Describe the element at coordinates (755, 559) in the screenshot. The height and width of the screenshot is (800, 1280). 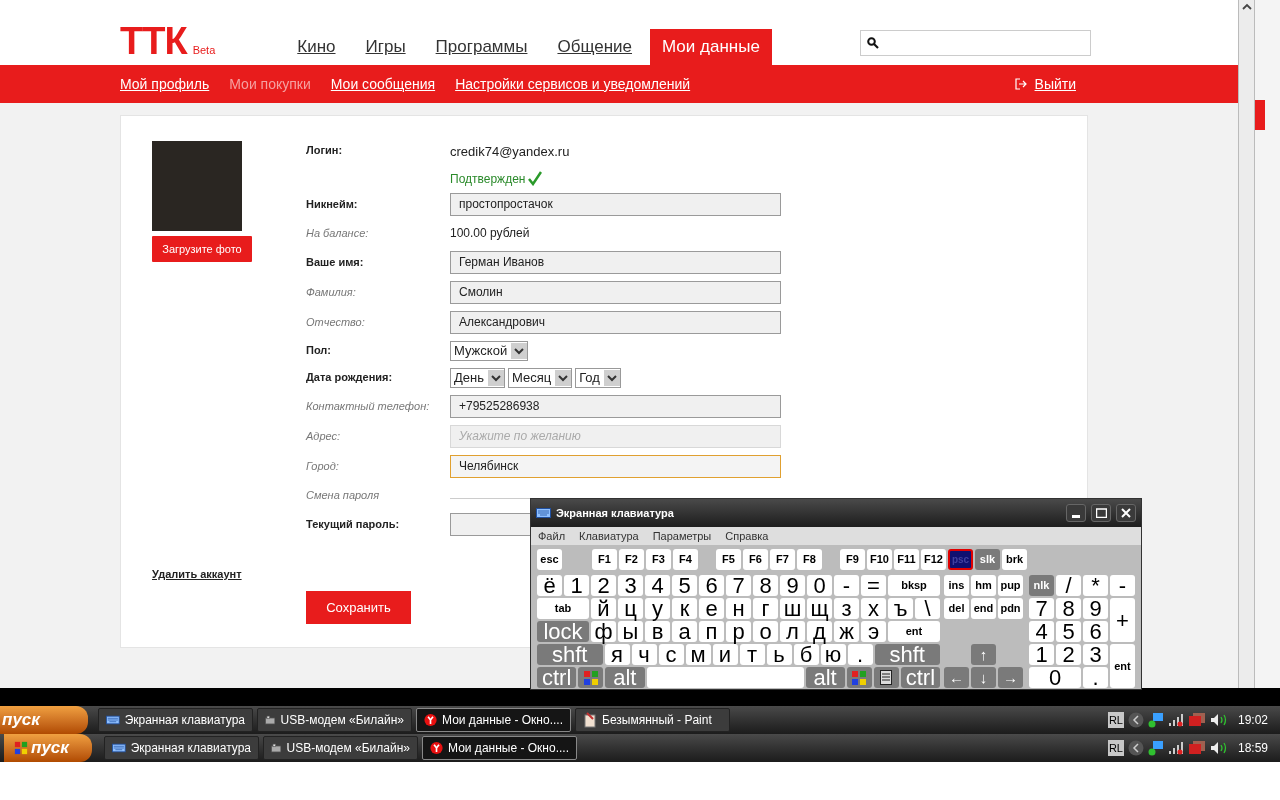
I see `keyboard-key: F6` at that location.